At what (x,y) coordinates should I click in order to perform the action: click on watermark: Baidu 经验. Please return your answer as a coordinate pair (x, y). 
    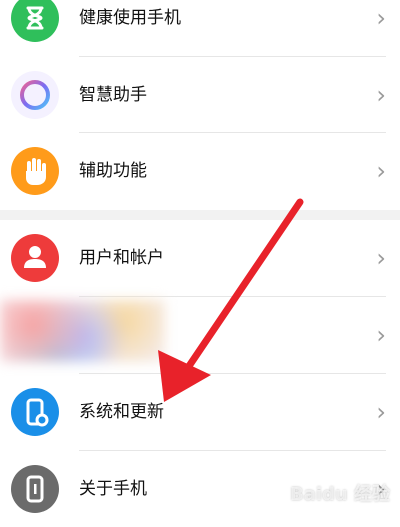
    Looking at the image, I should click on (339, 494).